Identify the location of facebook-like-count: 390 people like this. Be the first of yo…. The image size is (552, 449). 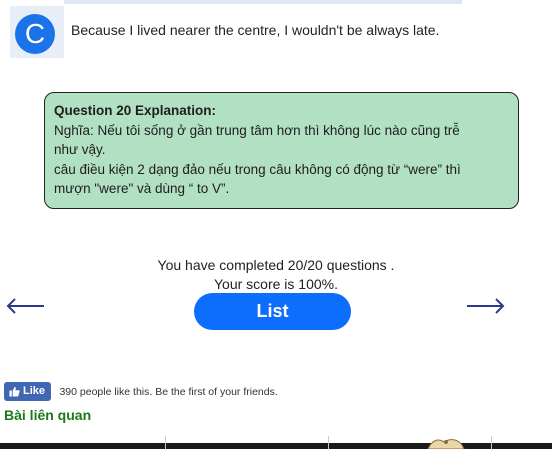
(168, 391).